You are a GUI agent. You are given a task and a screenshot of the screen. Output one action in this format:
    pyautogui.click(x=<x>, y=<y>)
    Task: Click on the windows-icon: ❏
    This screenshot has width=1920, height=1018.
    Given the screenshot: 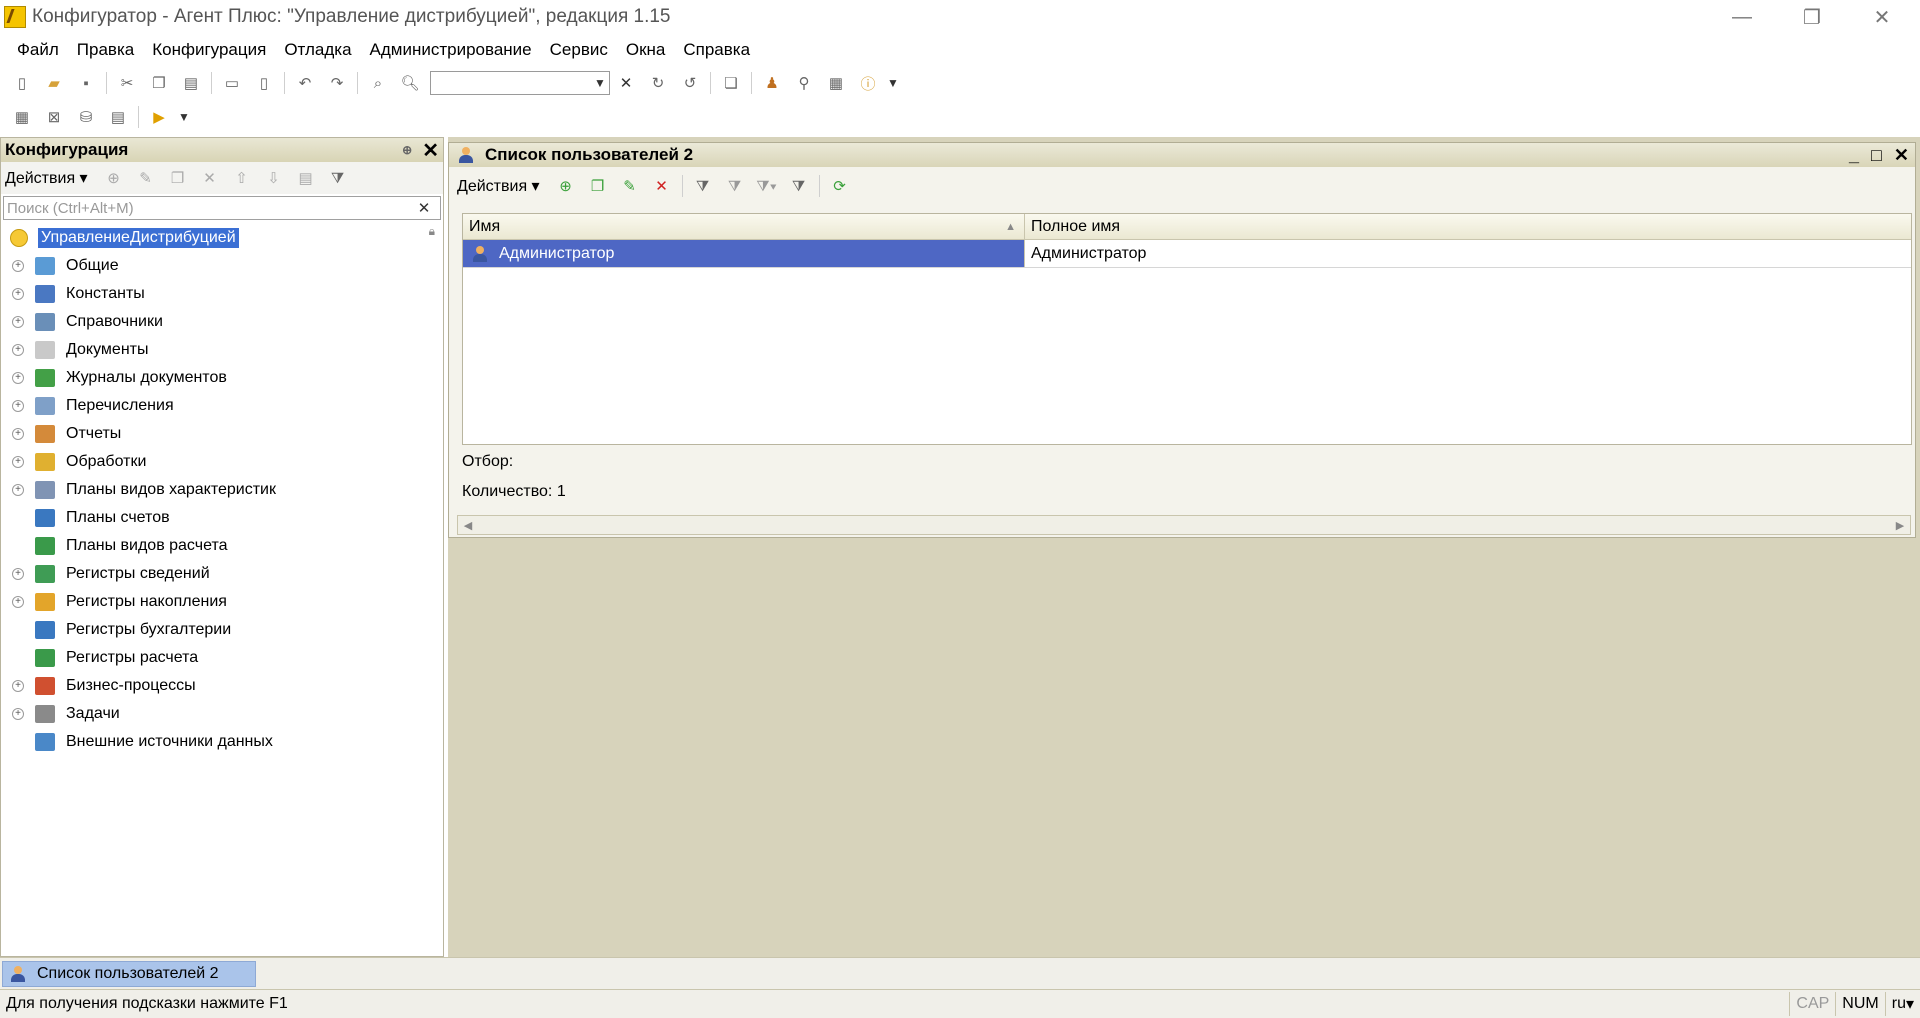 What is the action you would take?
    pyautogui.click(x=731, y=83)
    